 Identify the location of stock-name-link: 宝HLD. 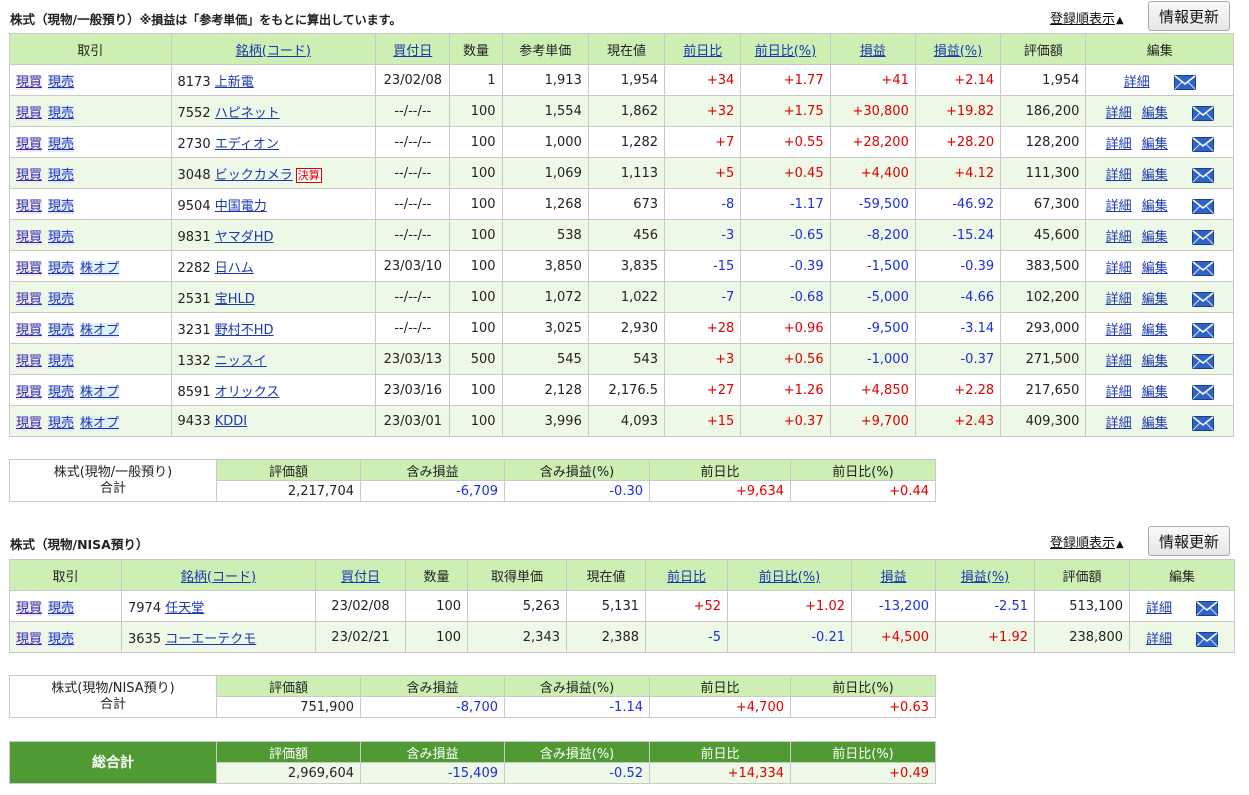
(235, 299).